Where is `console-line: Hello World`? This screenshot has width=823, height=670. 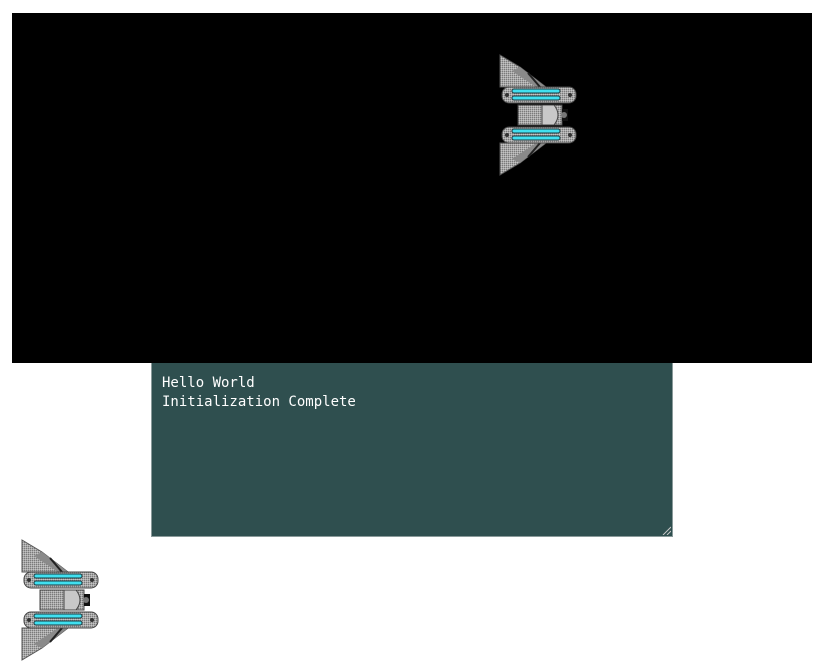
console-line: Hello World is located at coordinates (208, 383).